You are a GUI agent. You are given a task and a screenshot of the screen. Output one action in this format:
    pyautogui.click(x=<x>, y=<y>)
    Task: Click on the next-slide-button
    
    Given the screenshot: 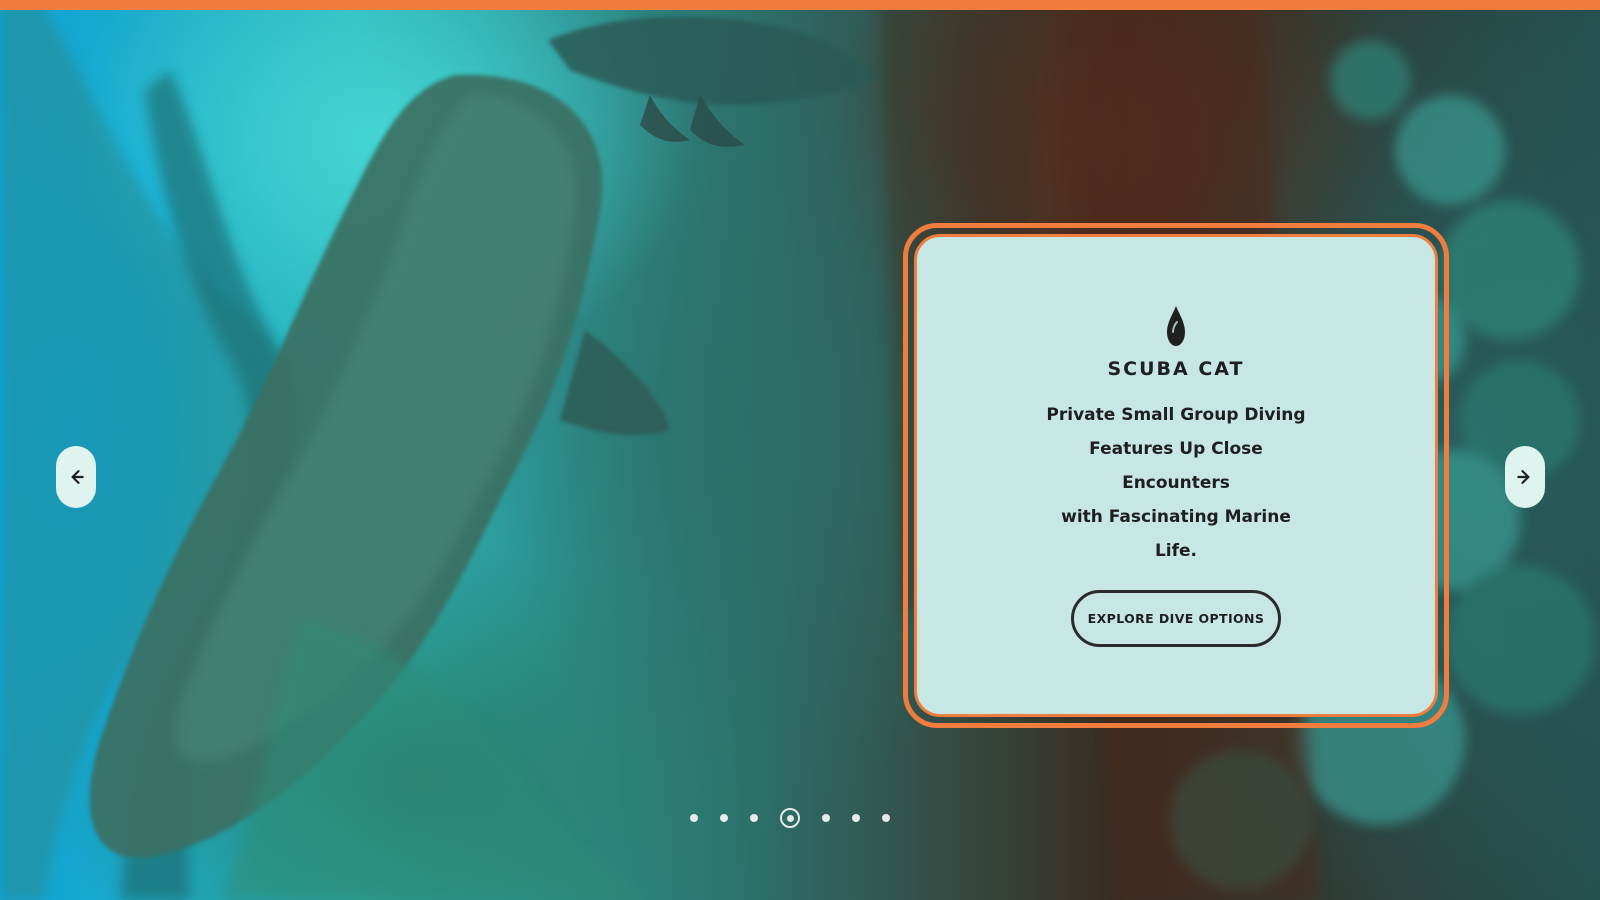 What is the action you would take?
    pyautogui.click(x=1525, y=477)
    